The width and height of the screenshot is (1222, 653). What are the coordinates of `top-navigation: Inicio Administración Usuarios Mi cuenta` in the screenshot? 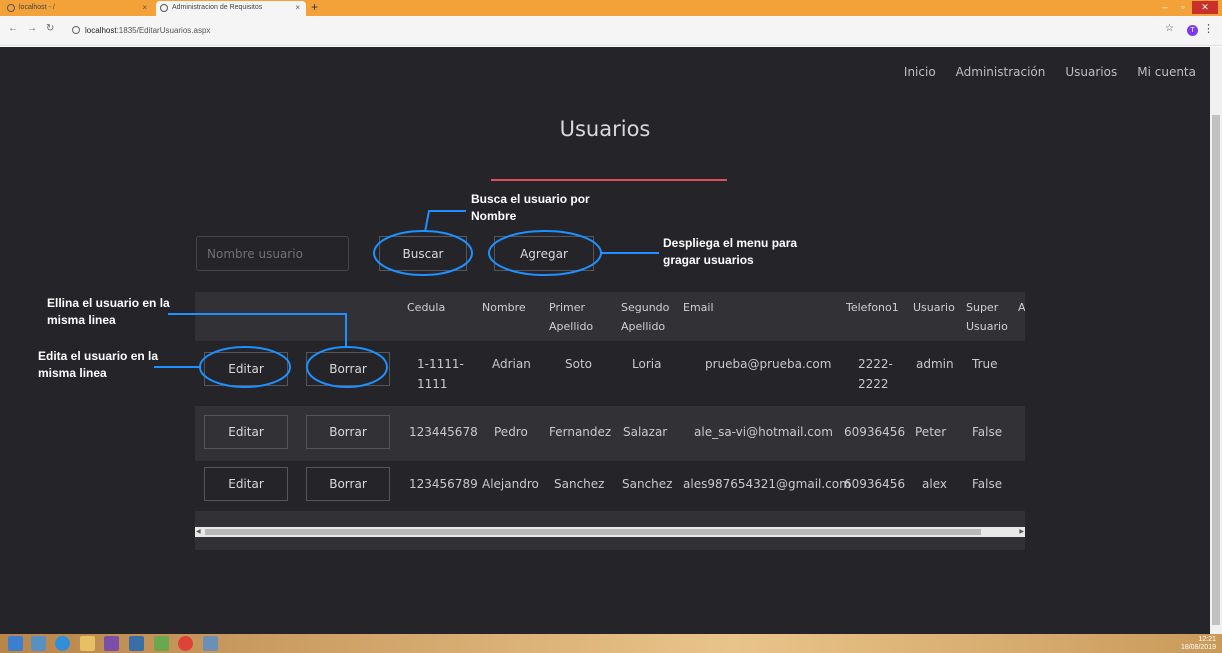 It's located at (1050, 72).